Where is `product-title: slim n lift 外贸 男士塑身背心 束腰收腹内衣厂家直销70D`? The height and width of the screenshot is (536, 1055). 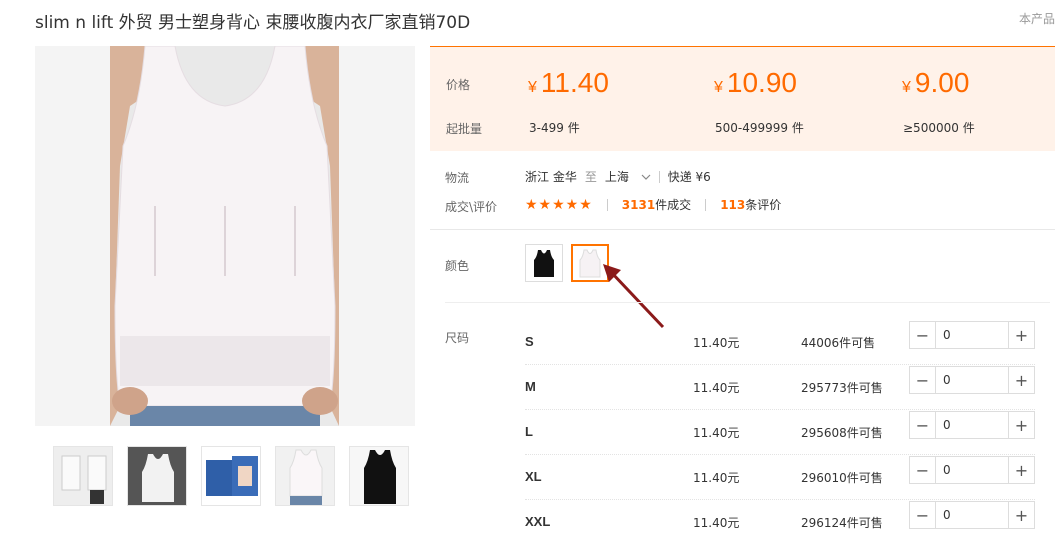 product-title: slim n lift 外贸 男士塑身背心 束腰收腹内衣厂家直销70D is located at coordinates (253, 23).